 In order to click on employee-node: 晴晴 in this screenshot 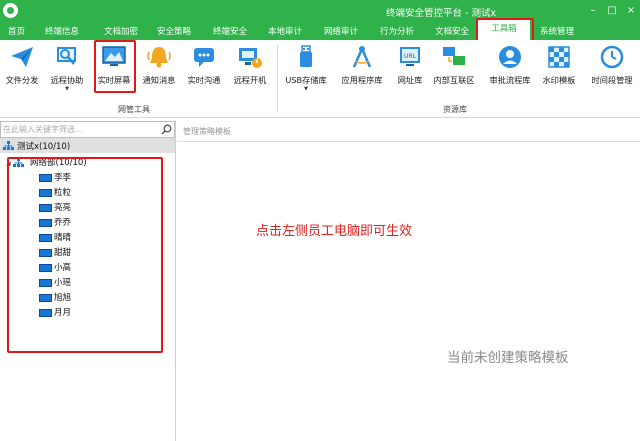, I will do `click(55, 237)`.